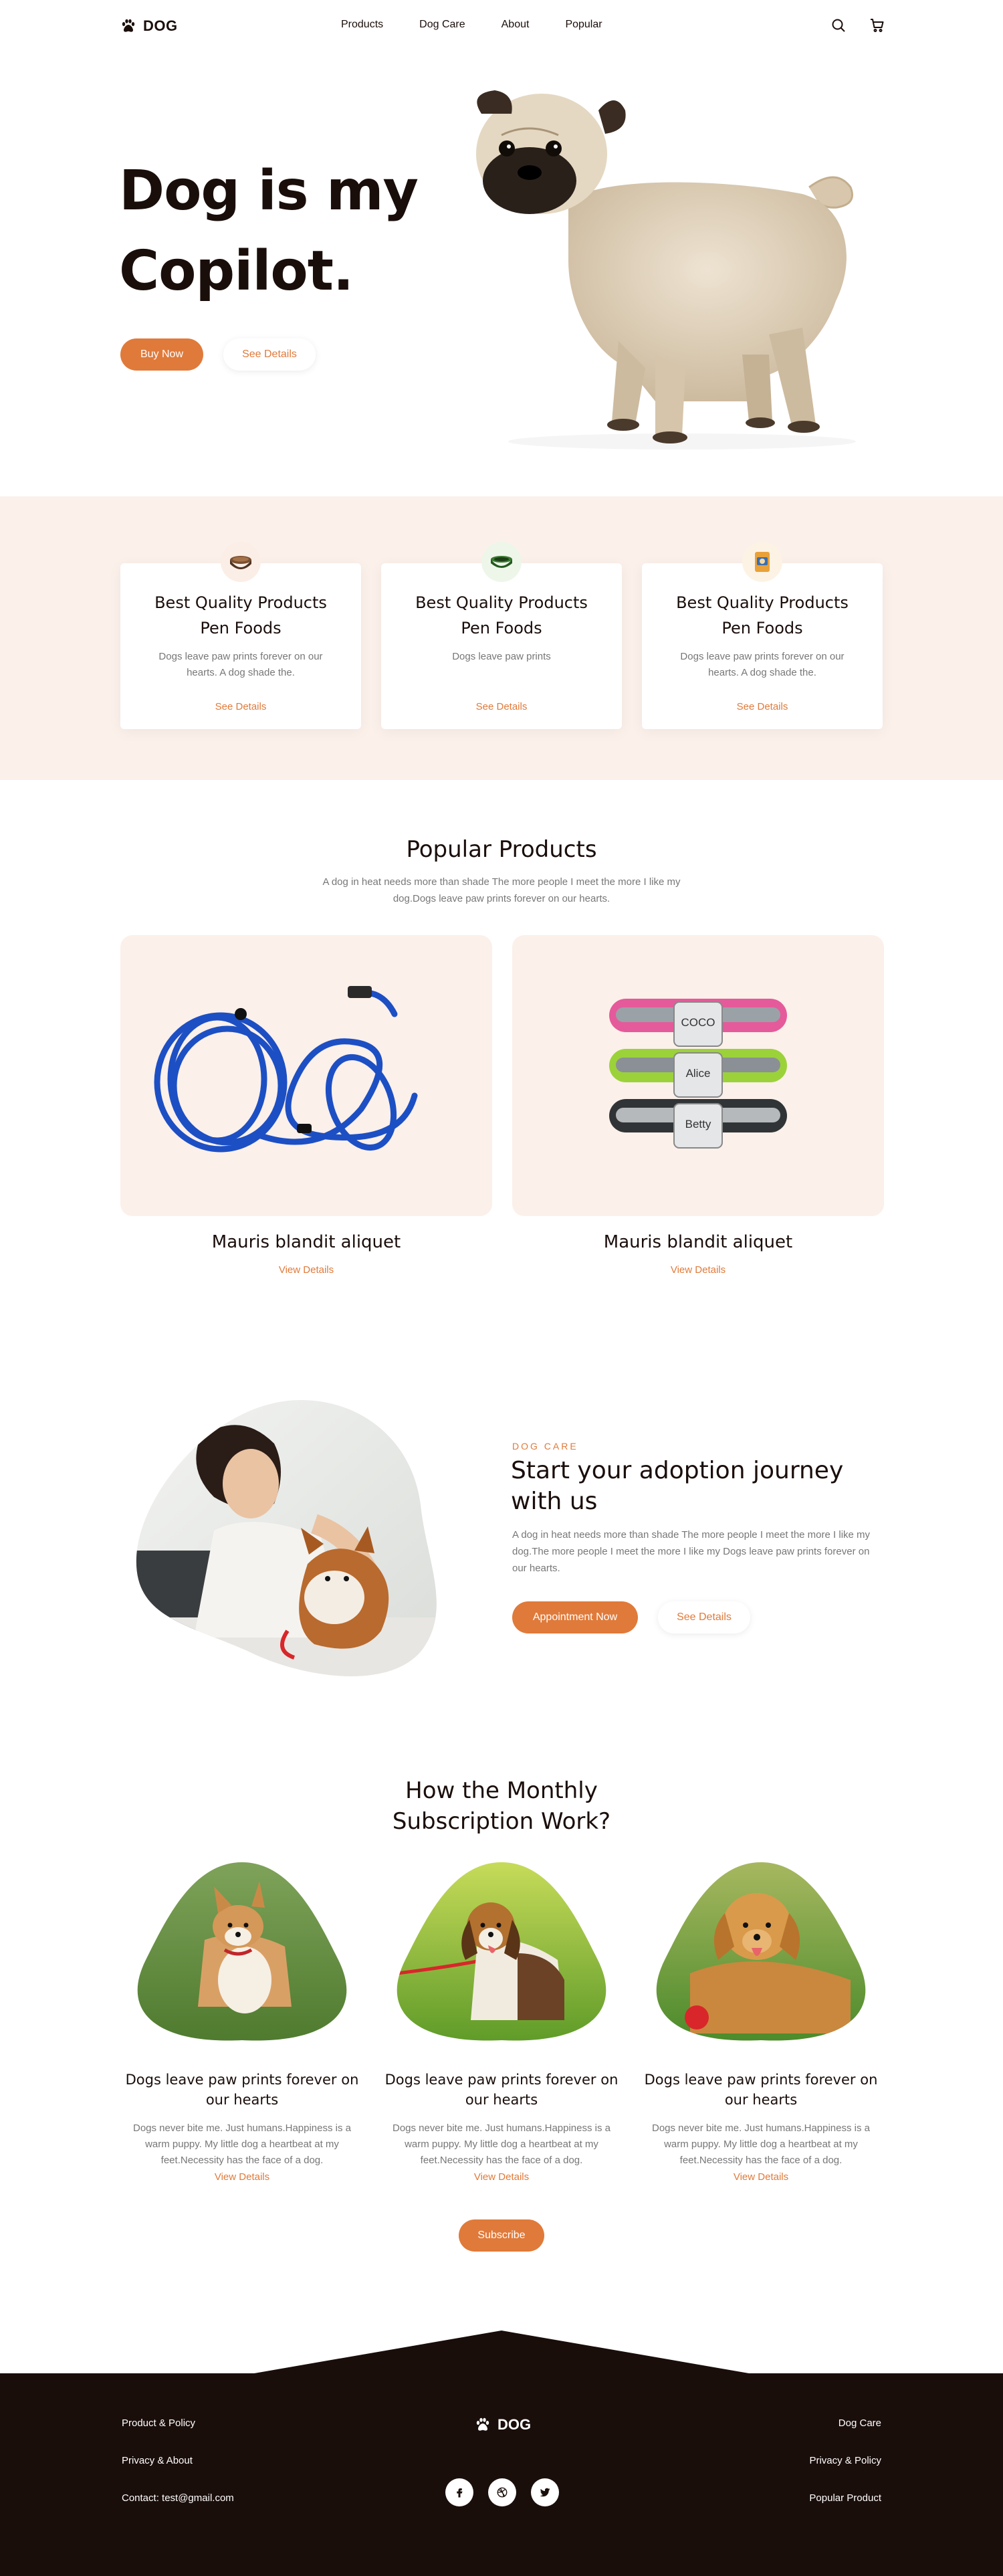 This screenshot has width=1003, height=2576. What do you see at coordinates (160, 25) in the screenshot?
I see `logo-text: DOG` at bounding box center [160, 25].